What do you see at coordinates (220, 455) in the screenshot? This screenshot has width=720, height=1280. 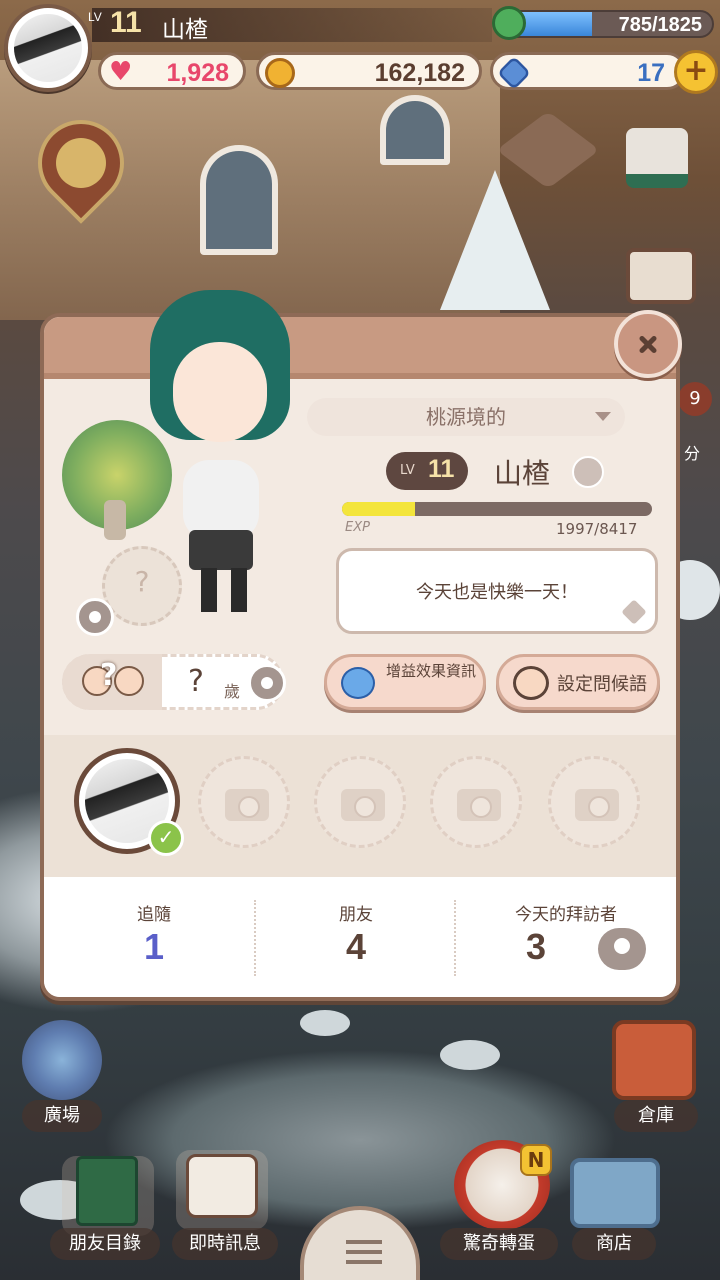 I see `player-character` at bounding box center [220, 455].